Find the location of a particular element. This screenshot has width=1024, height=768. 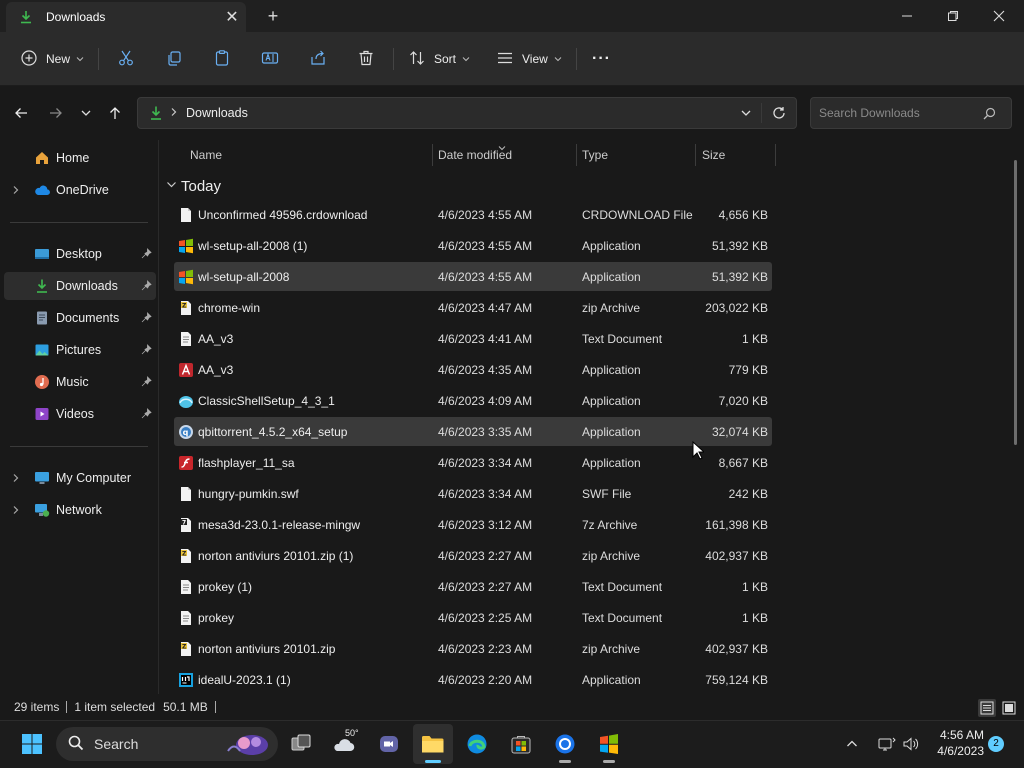

table-row: prokey 4/6/2023 2:25 AM Text Document 1 KB is located at coordinates (473, 617).